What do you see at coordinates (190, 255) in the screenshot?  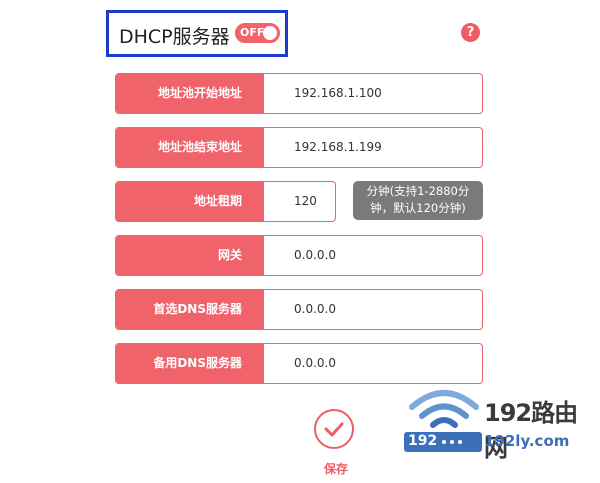 I see `field-label: 网关` at bounding box center [190, 255].